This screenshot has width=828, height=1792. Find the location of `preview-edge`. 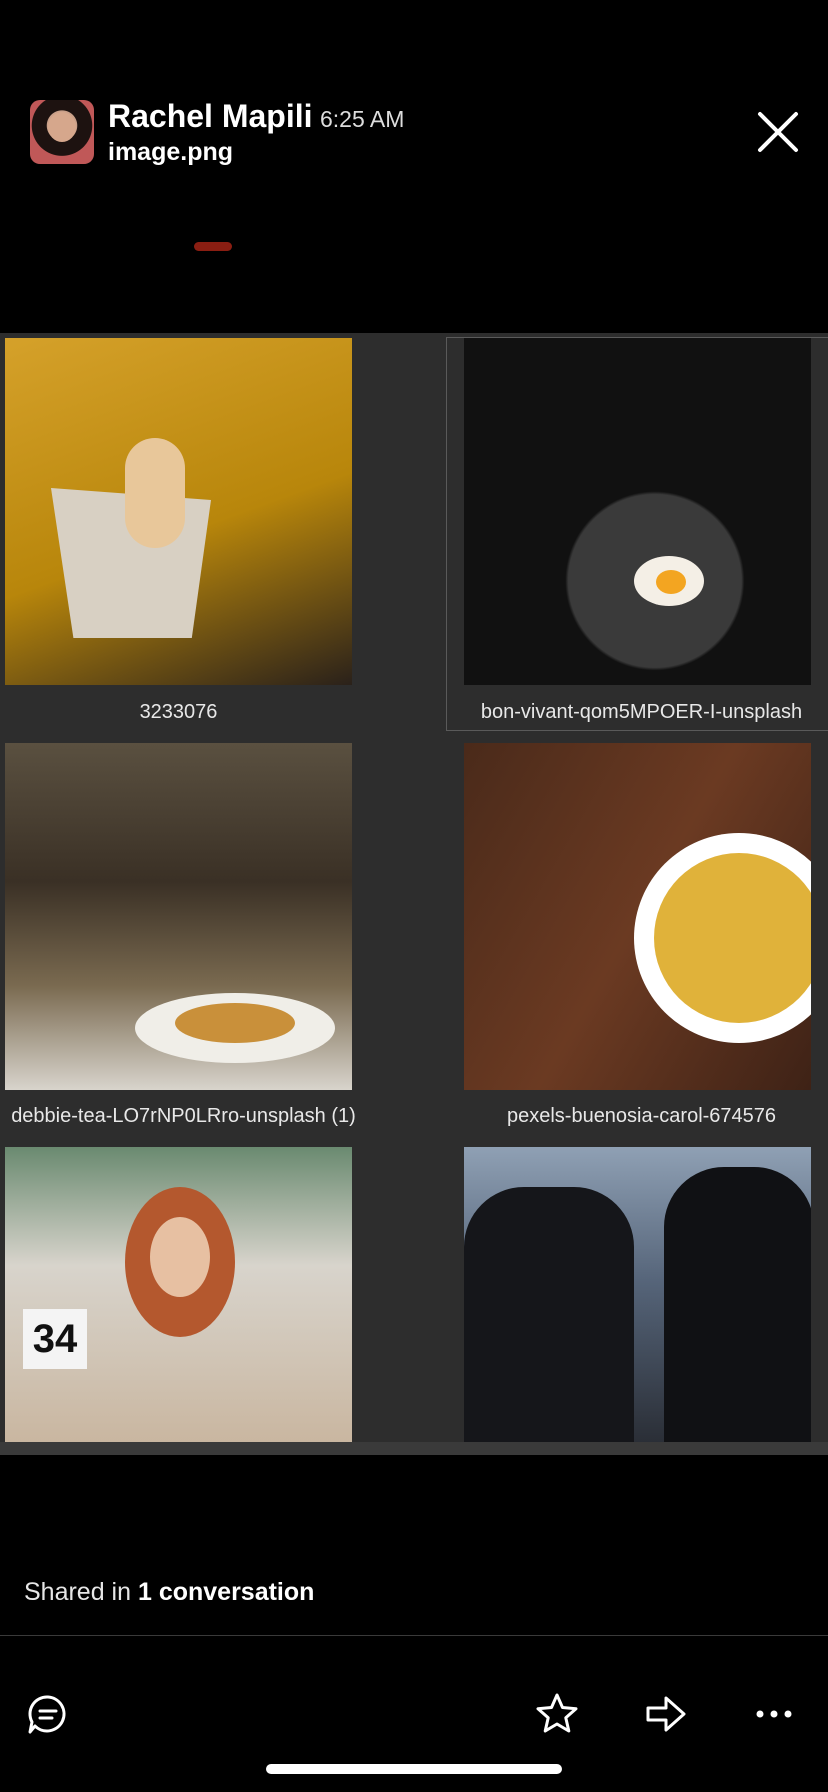

preview-edge is located at coordinates (414, 1448).